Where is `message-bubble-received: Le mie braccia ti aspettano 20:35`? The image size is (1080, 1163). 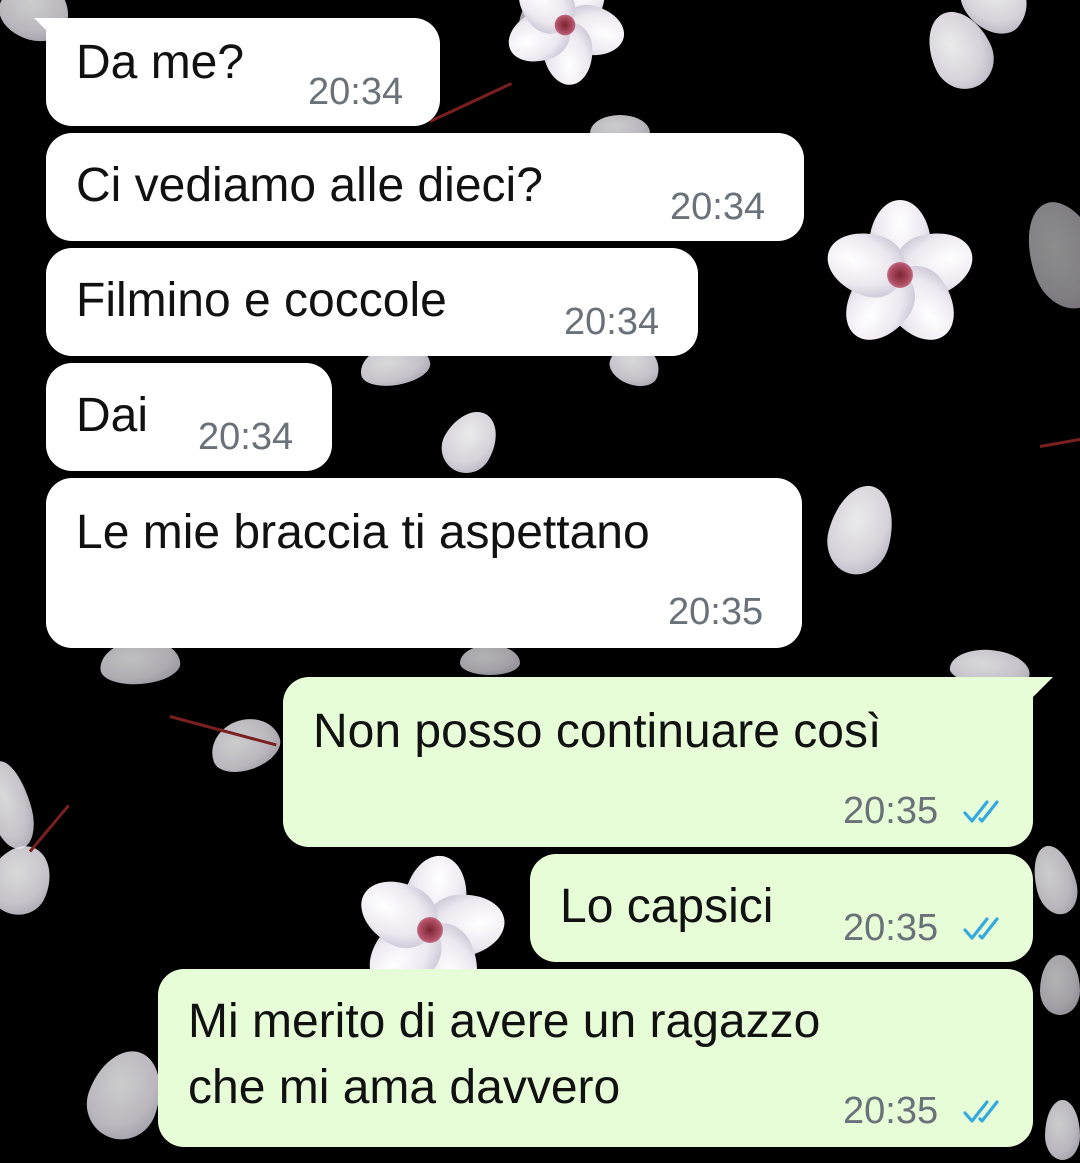
message-bubble-received: Le mie braccia ti aspettano 20:35 is located at coordinates (424, 563).